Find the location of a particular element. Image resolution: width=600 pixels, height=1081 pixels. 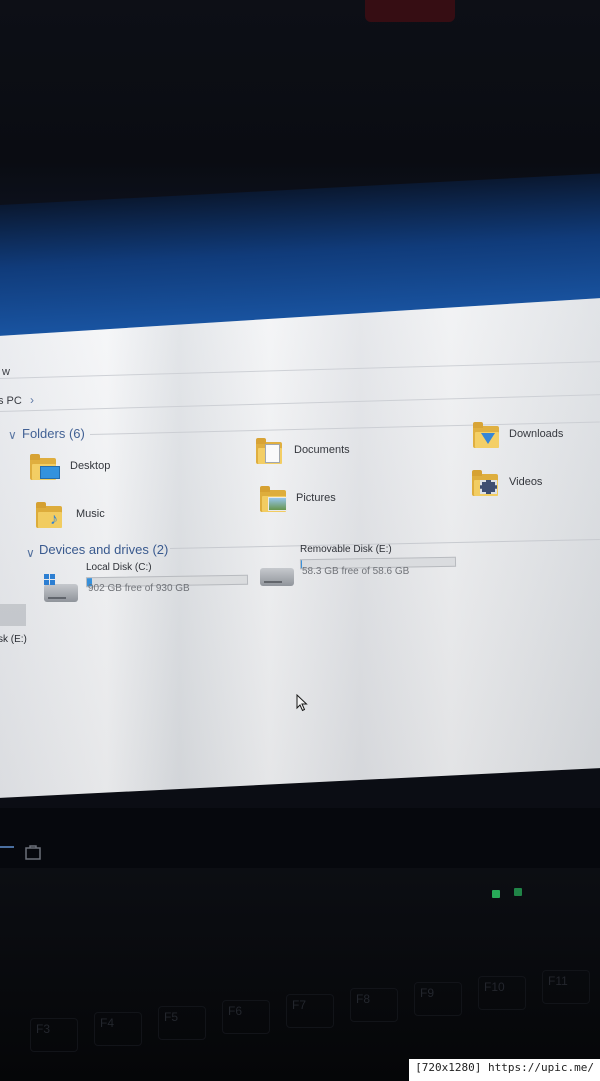

key-f6: F6 is located at coordinates (246, 1017).